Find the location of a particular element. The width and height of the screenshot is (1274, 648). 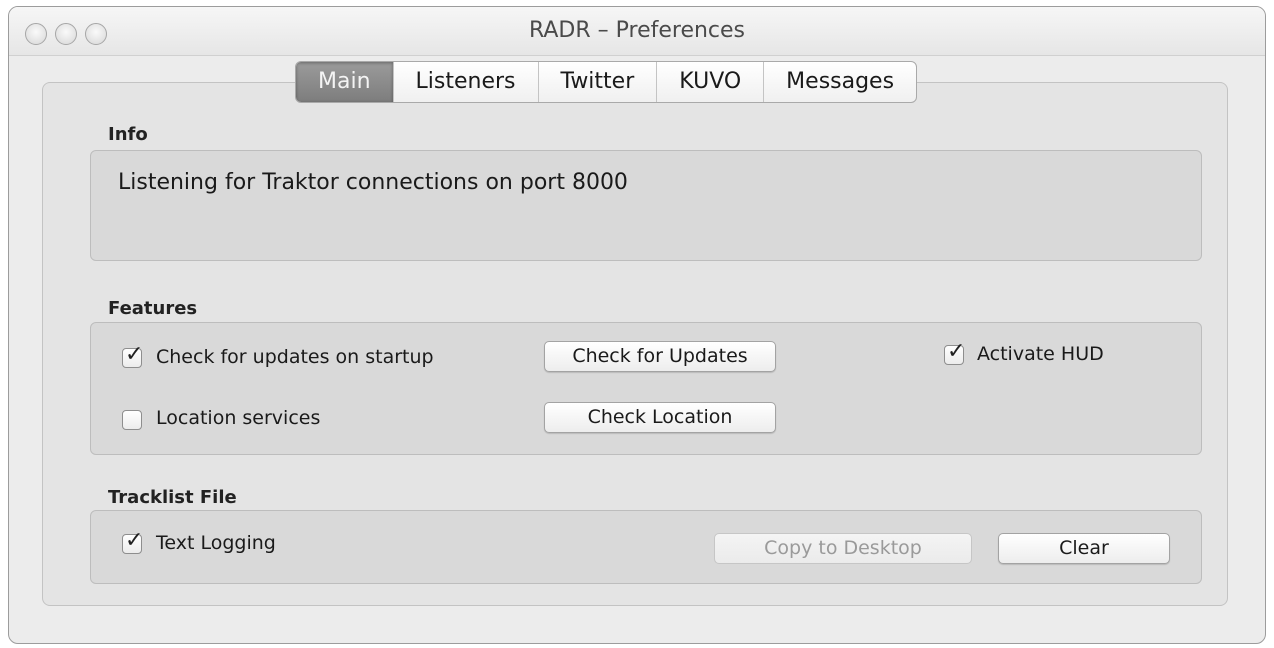

tab-twitter: Twitter is located at coordinates (597, 82).